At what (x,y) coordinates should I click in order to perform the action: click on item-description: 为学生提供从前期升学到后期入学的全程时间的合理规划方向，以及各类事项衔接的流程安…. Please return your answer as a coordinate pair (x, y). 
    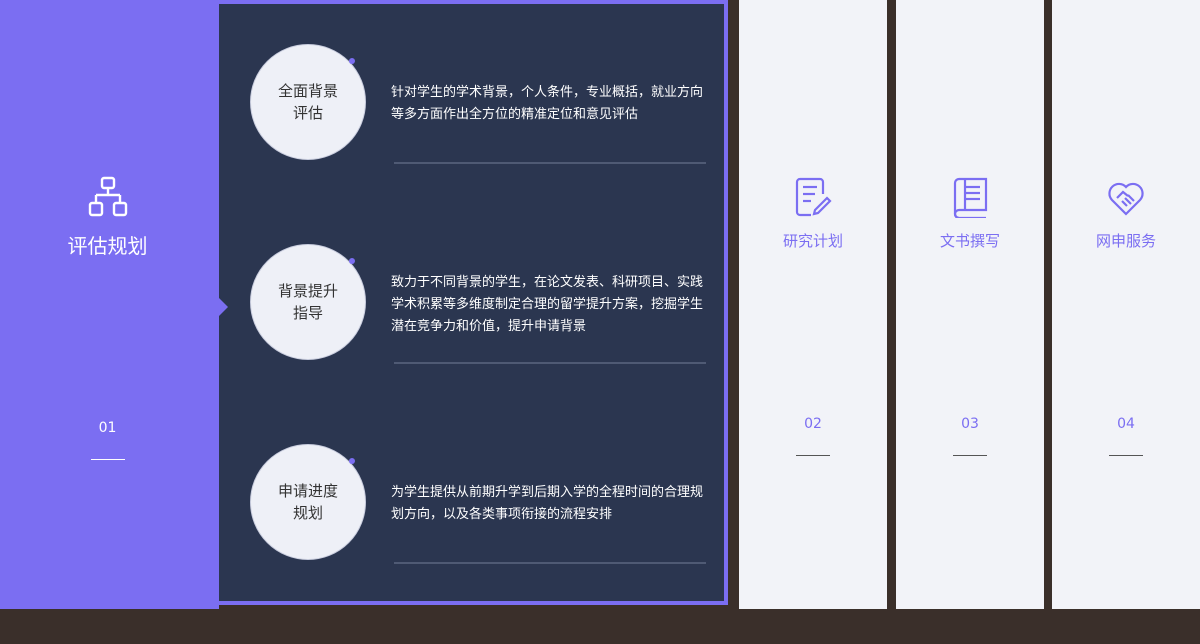
    Looking at the image, I should click on (547, 503).